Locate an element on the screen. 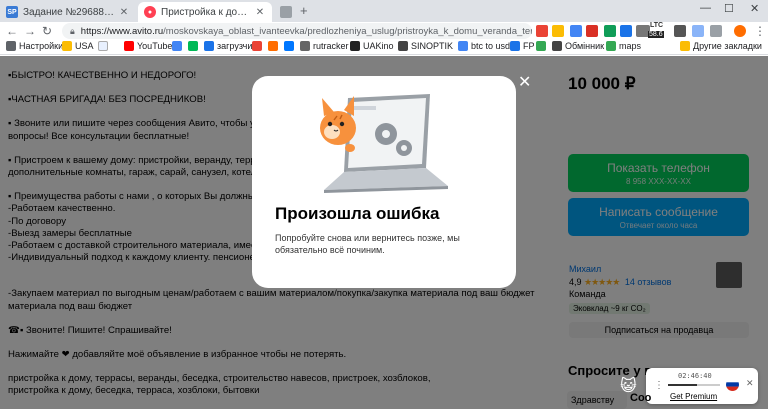  youtube-icon is located at coordinates (129, 46).